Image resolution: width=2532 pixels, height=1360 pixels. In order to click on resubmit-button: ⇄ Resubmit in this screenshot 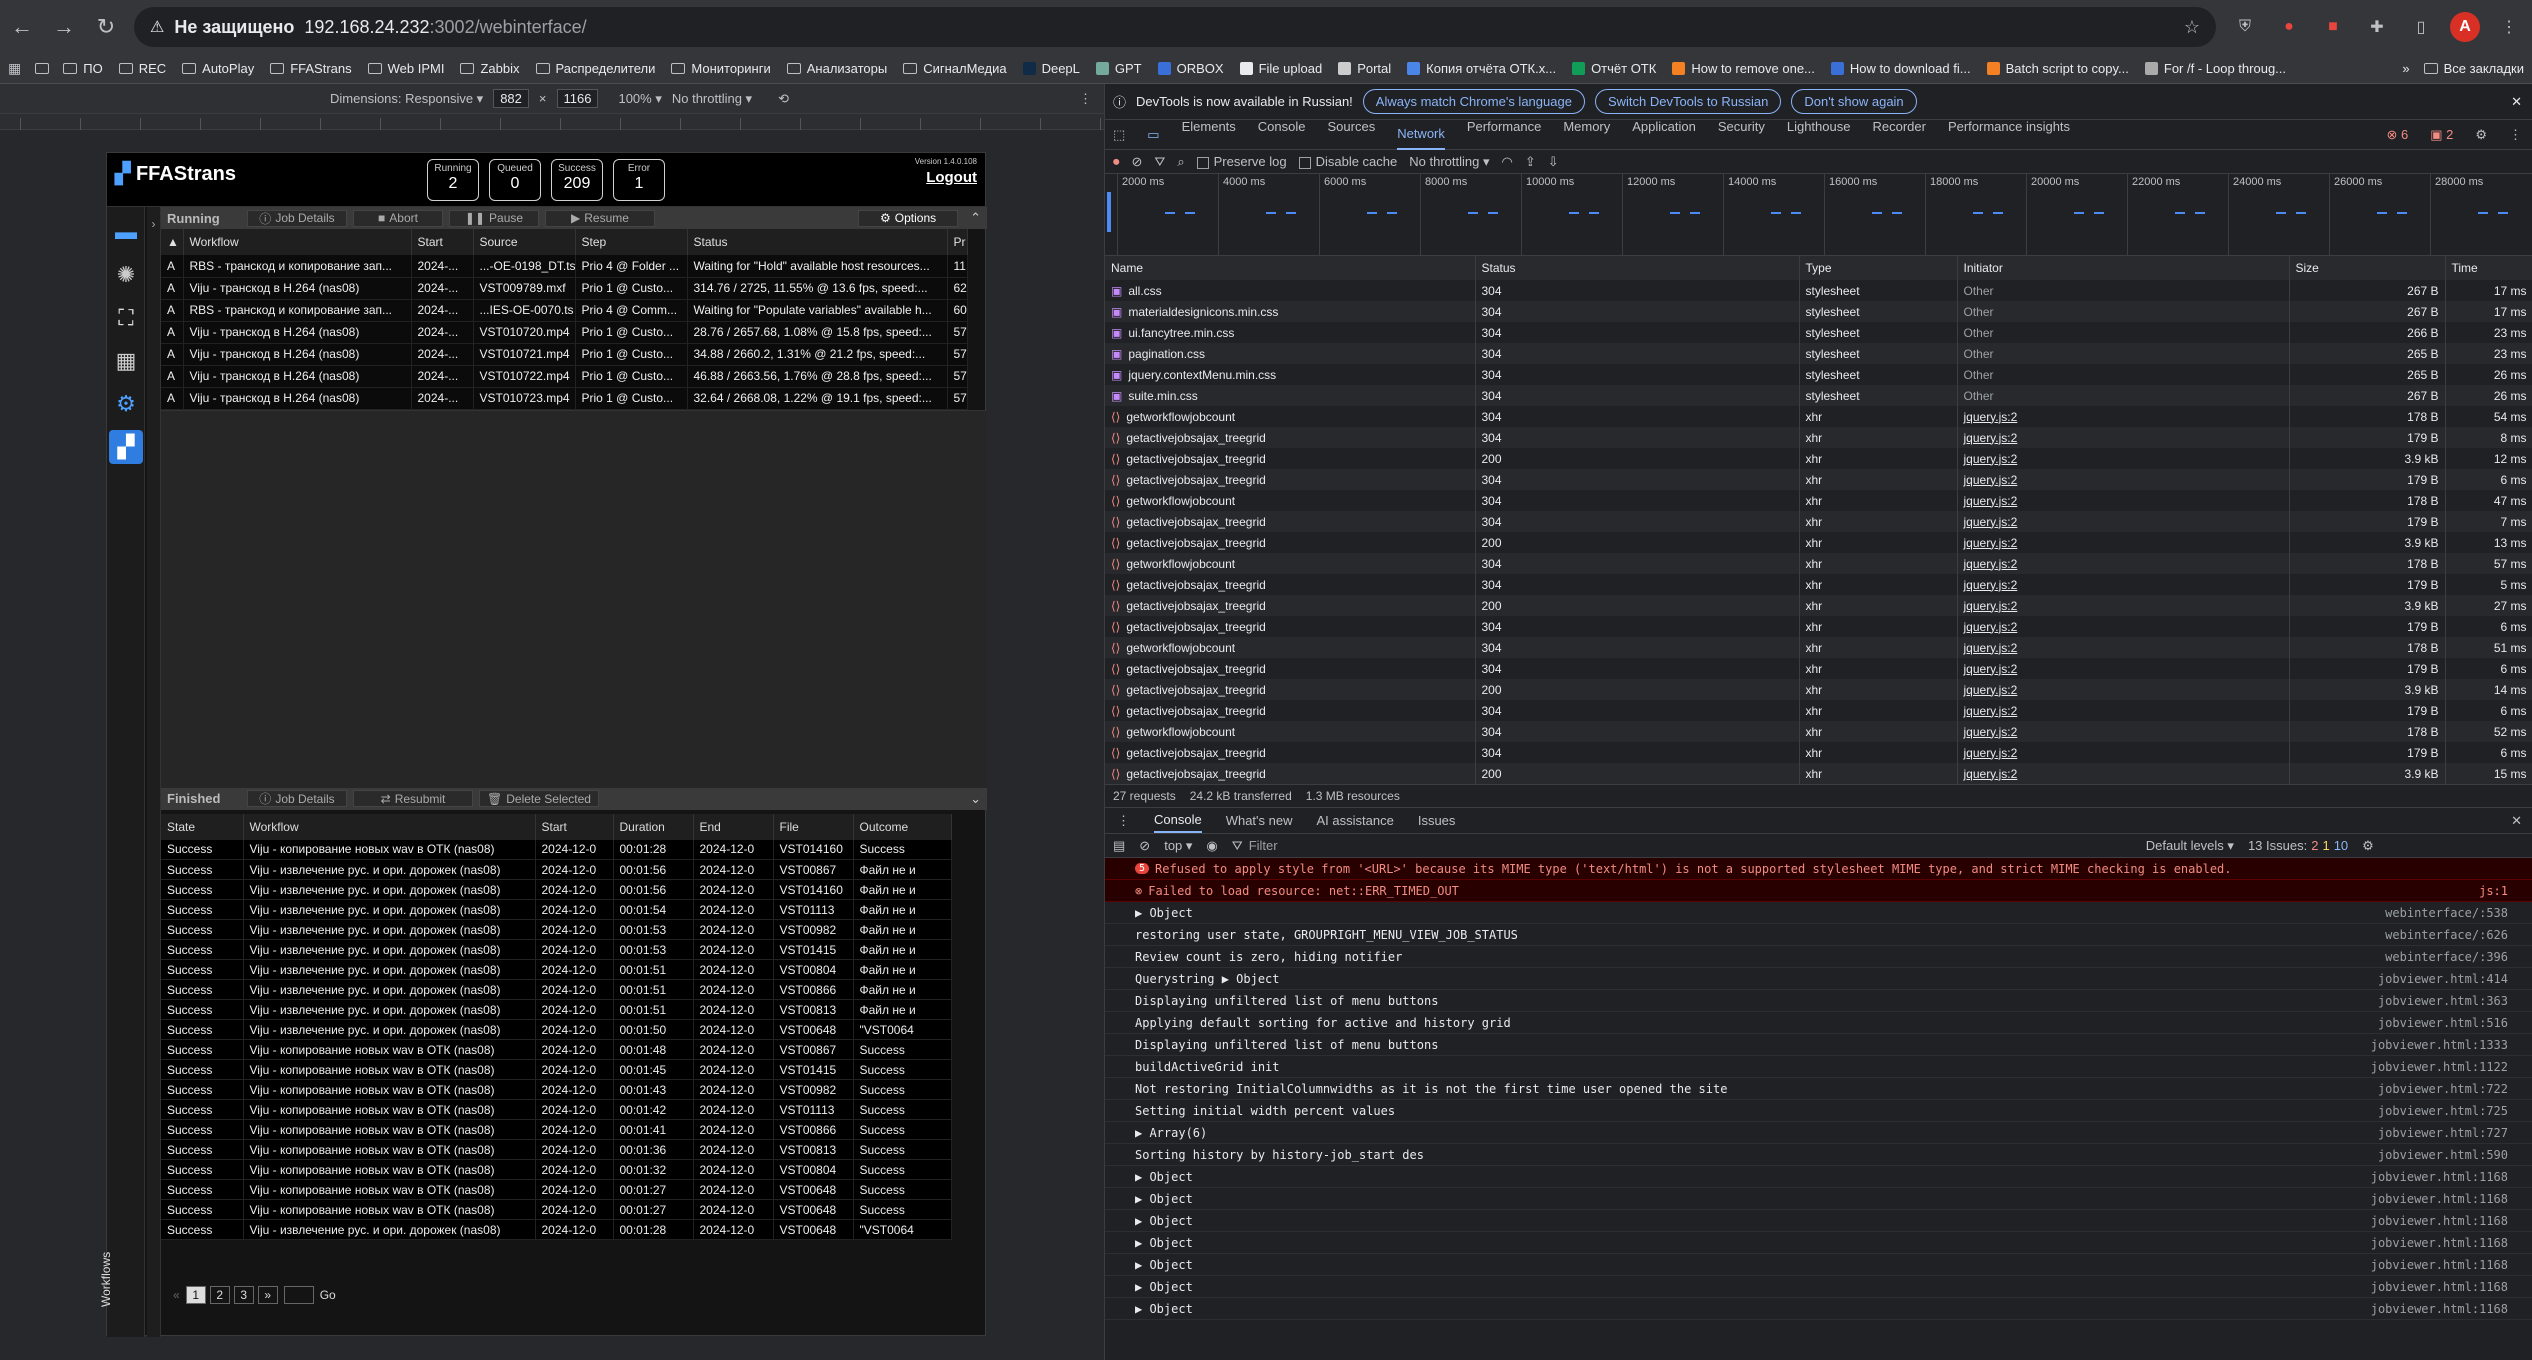, I will do `click(413, 798)`.